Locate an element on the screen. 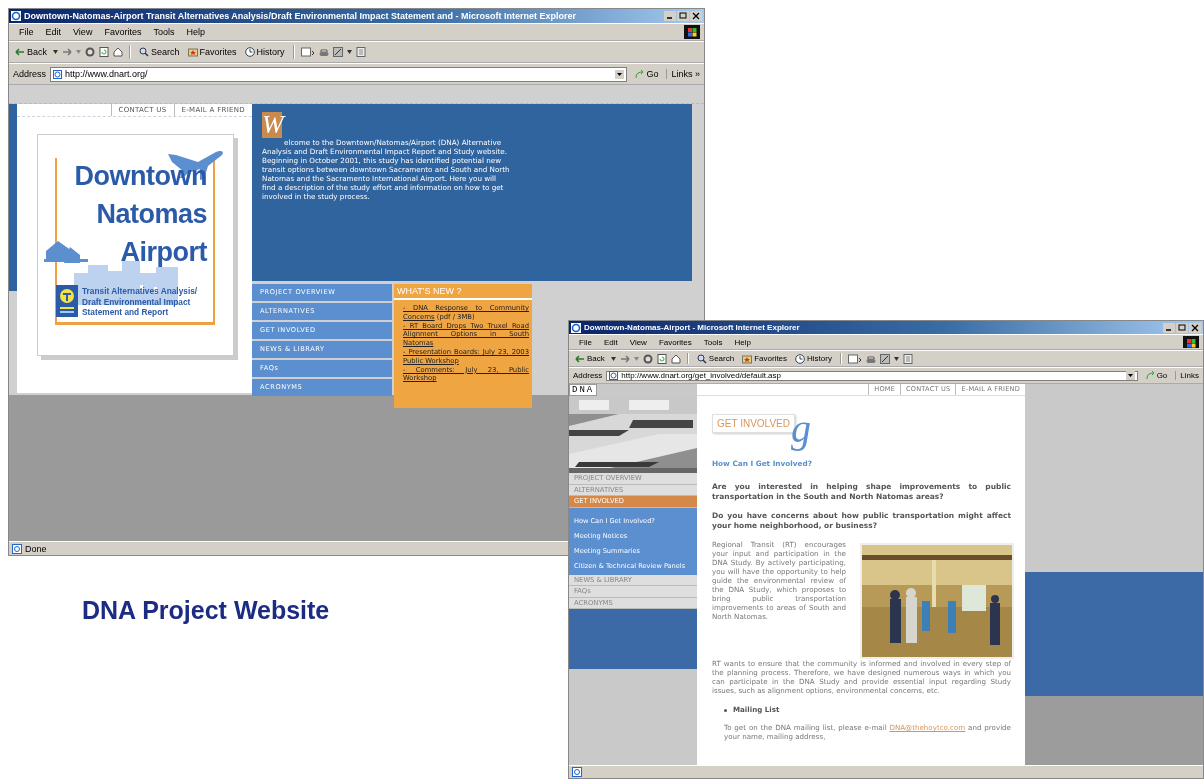 The image size is (1204, 779). site-logo: DNA is located at coordinates (583, 390).